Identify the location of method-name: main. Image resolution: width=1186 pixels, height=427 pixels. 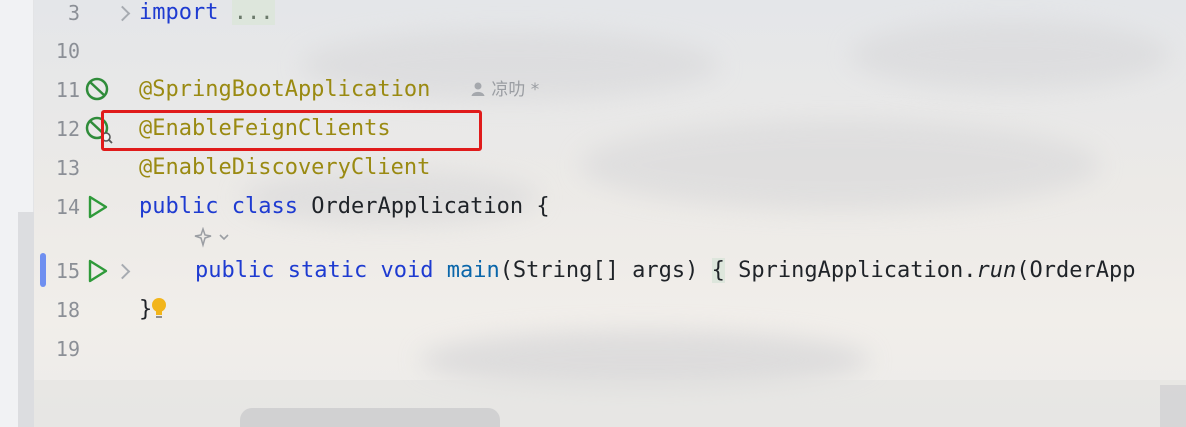
(473, 270).